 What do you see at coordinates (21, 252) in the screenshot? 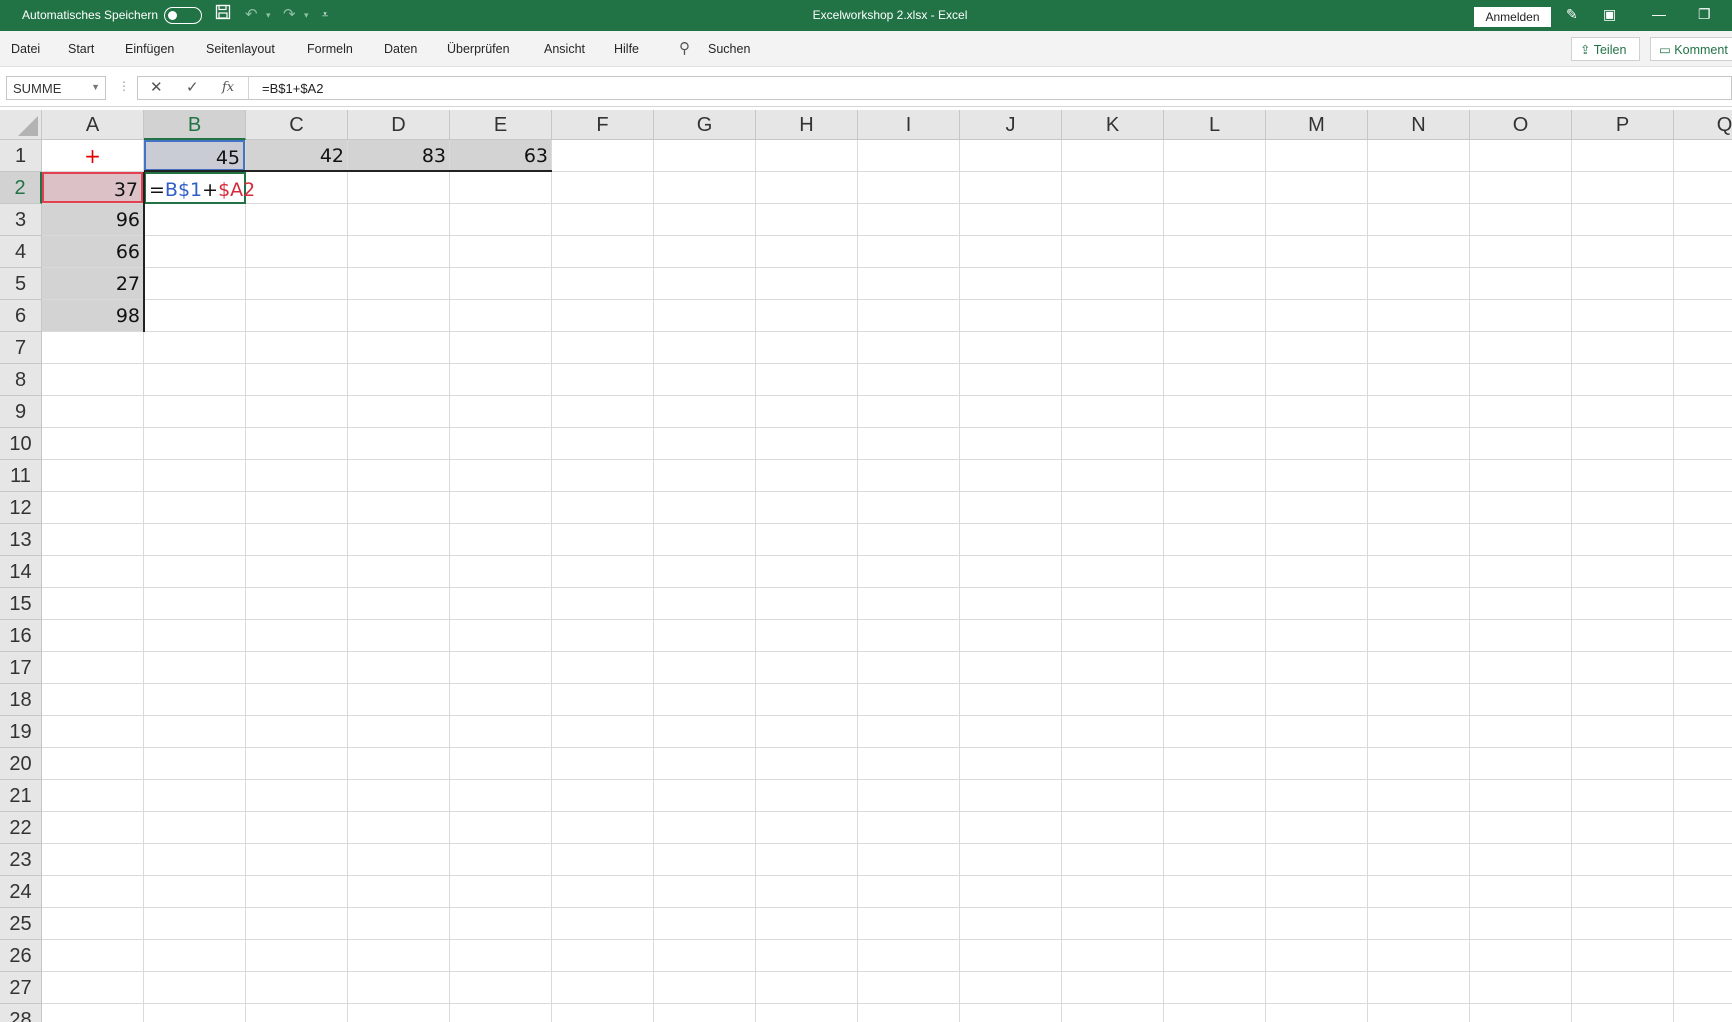
I see `row-header-4: 4` at bounding box center [21, 252].